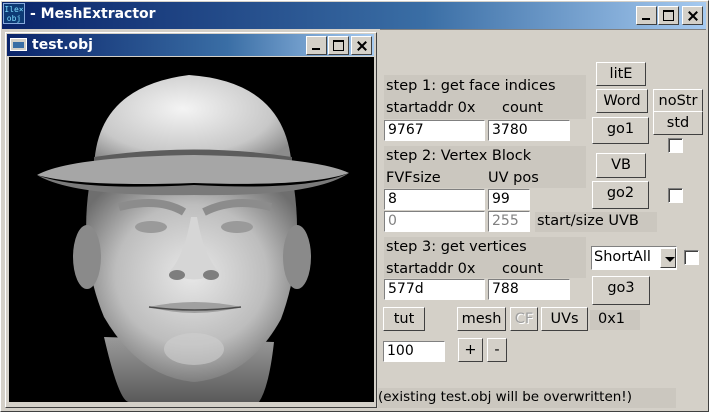 This screenshot has height=412, width=709. I want to click on mesh-maximize-icon, so click(338, 45).